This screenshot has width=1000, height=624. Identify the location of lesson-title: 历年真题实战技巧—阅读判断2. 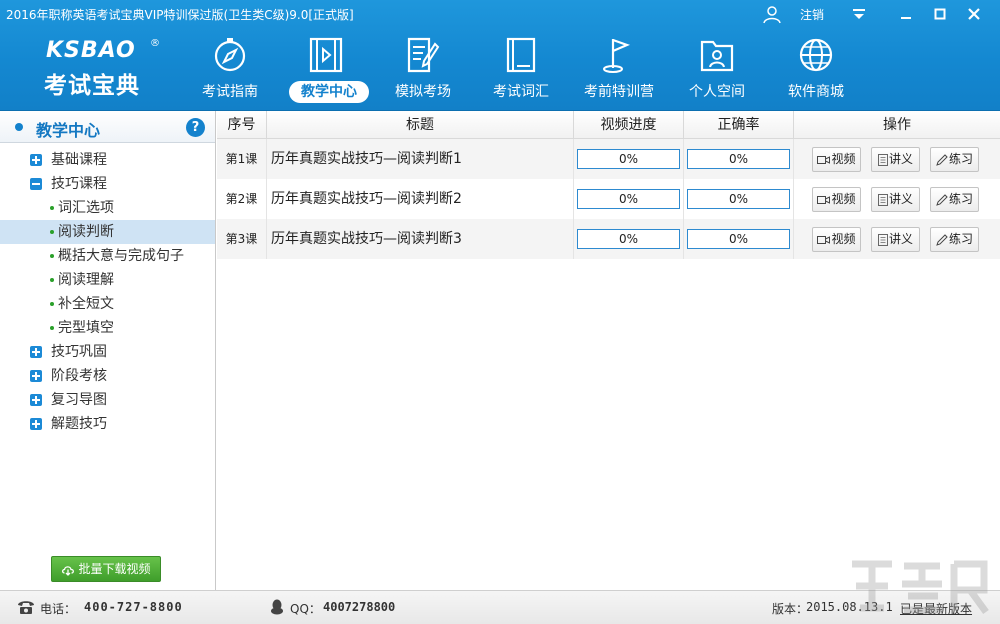
(420, 199).